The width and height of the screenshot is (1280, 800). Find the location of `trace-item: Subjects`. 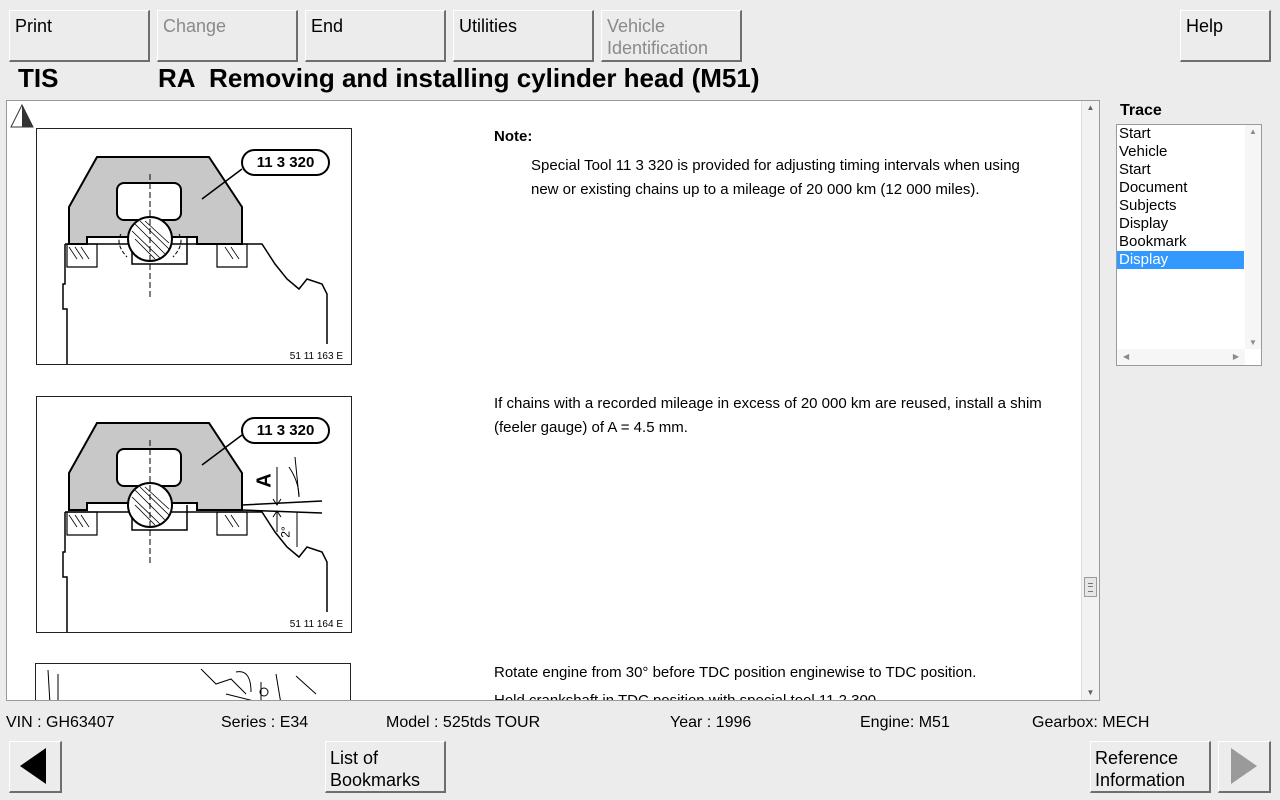

trace-item: Subjects is located at coordinates (1180, 206).